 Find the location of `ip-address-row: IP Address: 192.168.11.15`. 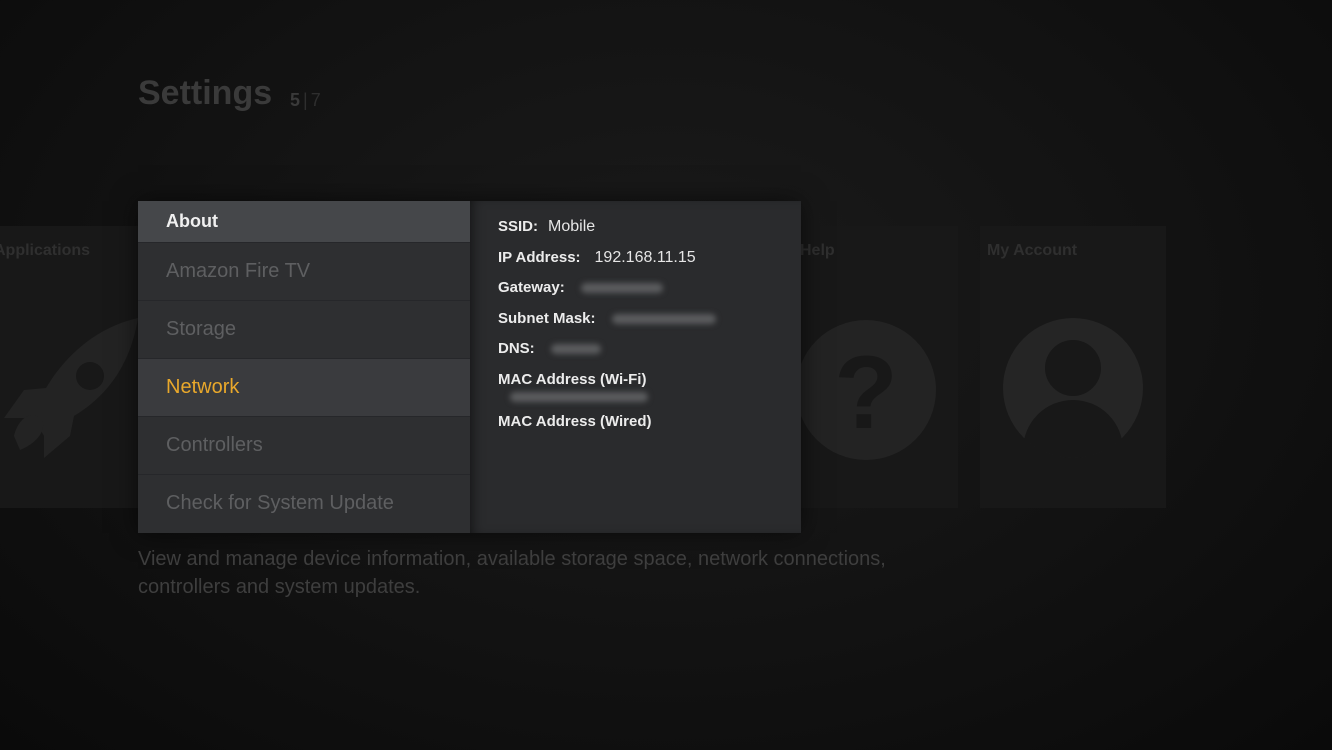

ip-address-row: IP Address: 192.168.11.15 is located at coordinates (649, 263).